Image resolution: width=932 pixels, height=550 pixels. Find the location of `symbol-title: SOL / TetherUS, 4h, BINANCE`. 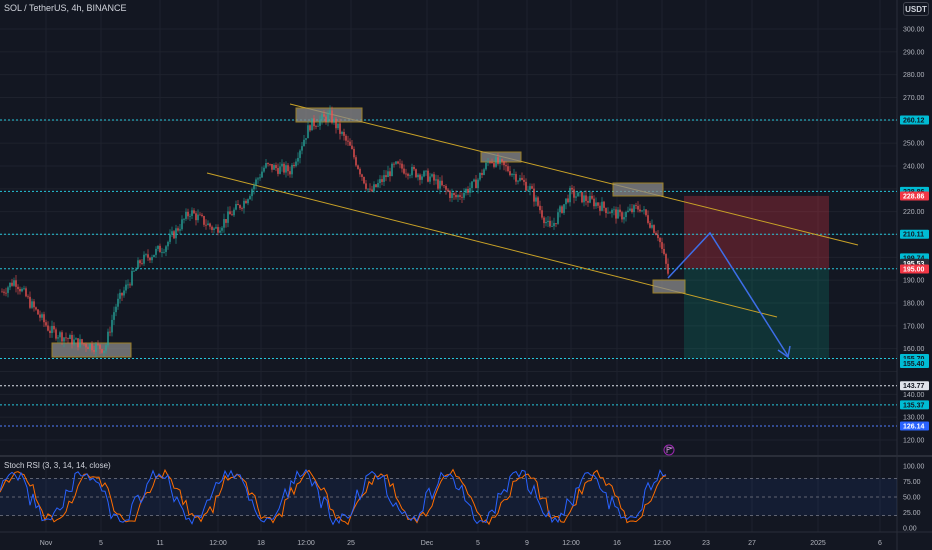

symbol-title: SOL / TetherUS, 4h, BINANCE is located at coordinates (65, 8).